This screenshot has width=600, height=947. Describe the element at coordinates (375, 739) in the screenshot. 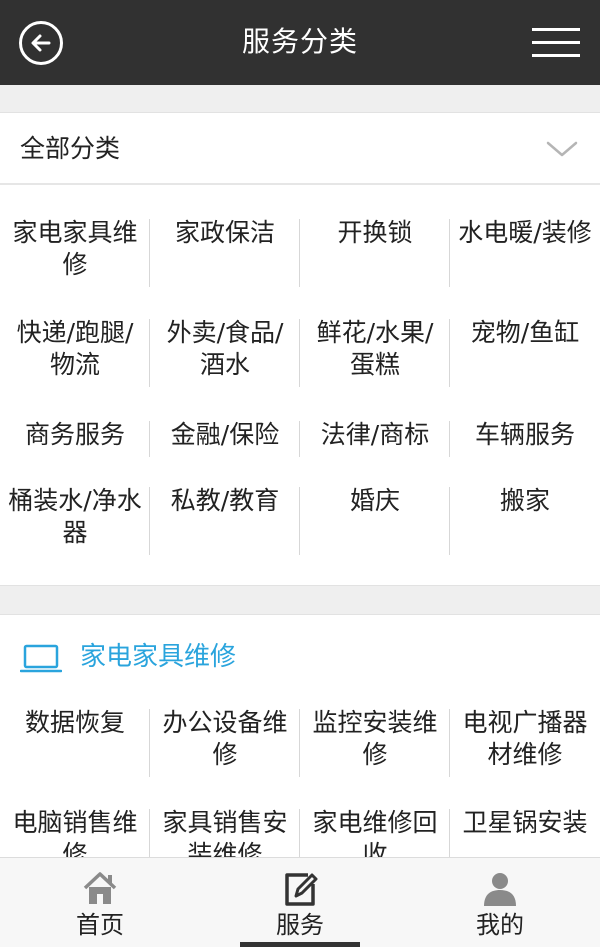

I see `subcategory-item-2: 监控安装维修` at that location.